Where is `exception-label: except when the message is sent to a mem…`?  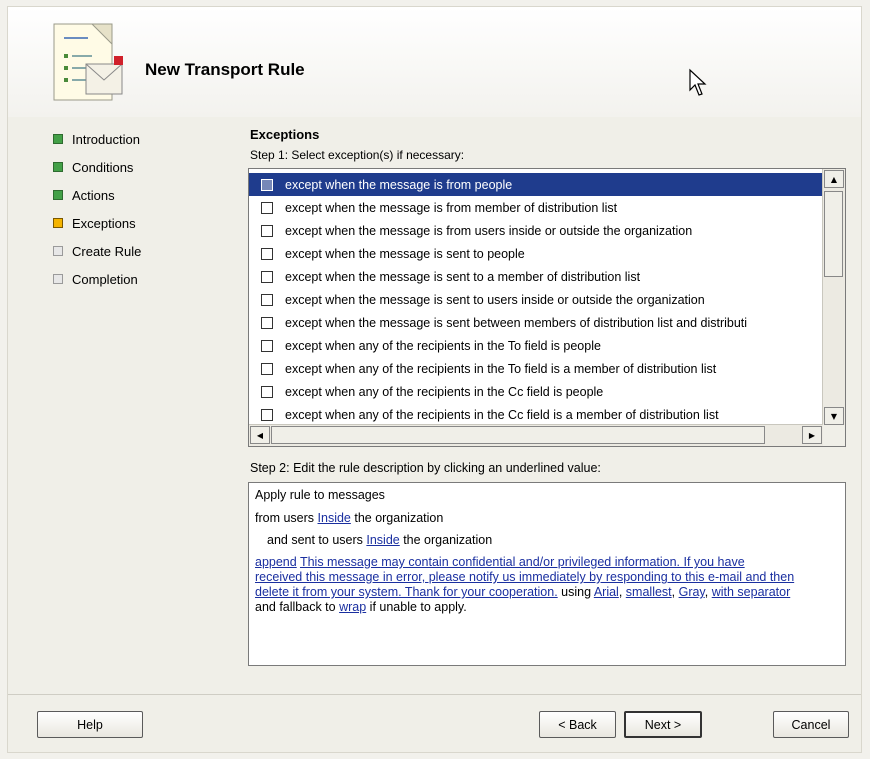
exception-label: except when the message is sent to a mem… is located at coordinates (463, 276).